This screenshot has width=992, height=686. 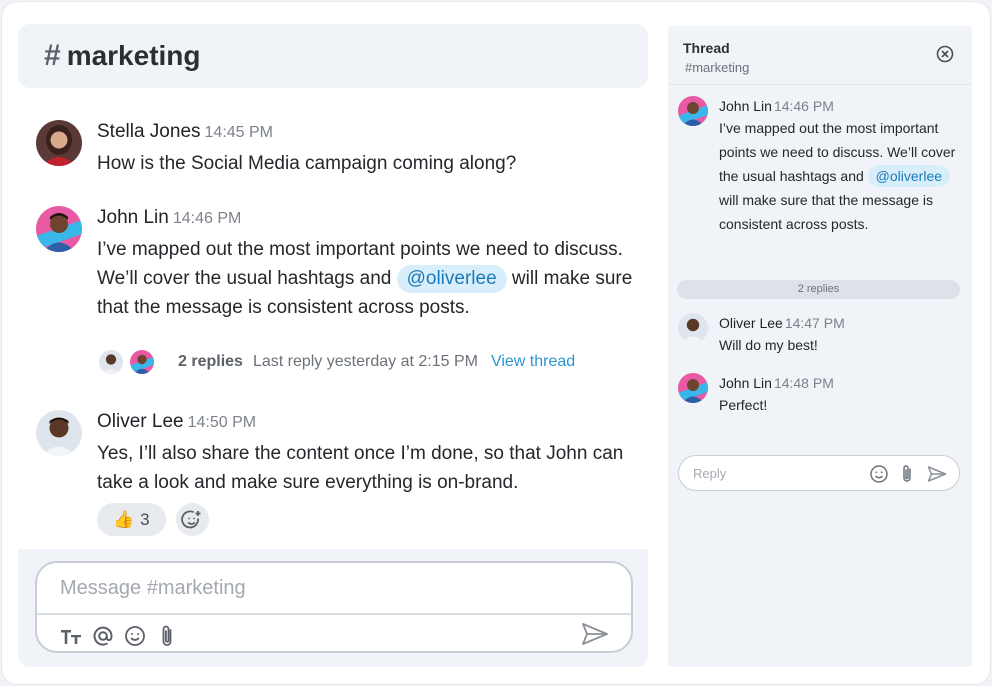 I want to click on add-reaction-button, so click(x=192, y=519).